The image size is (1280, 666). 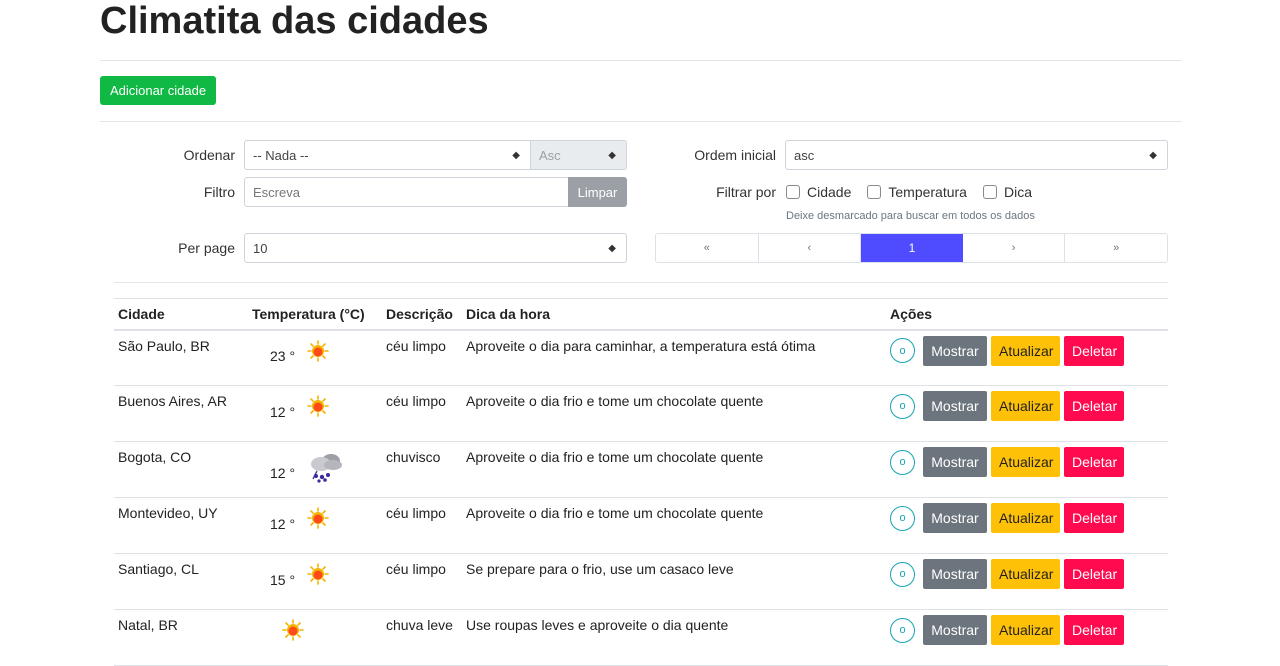 What do you see at coordinates (294, 21) in the screenshot?
I see `page-title: Climatita das cidades` at bounding box center [294, 21].